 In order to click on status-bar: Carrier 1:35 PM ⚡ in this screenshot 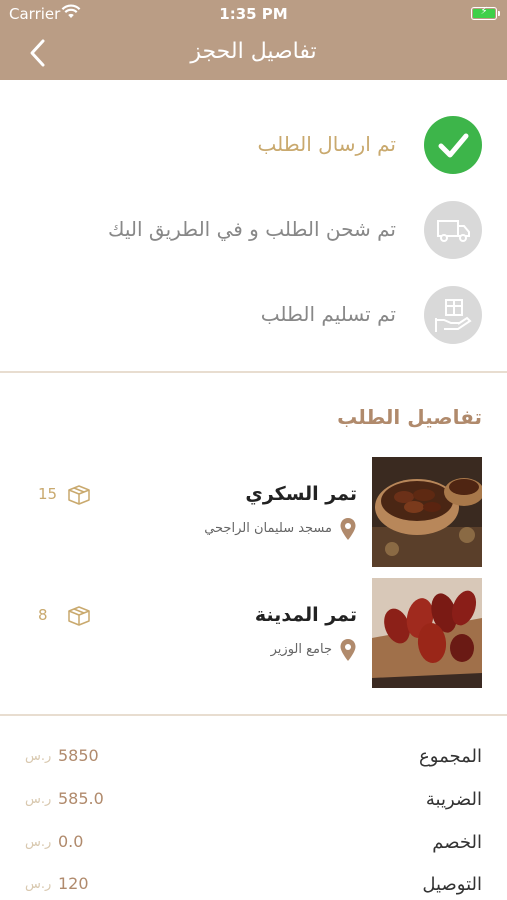, I will do `click(253, 14)`.